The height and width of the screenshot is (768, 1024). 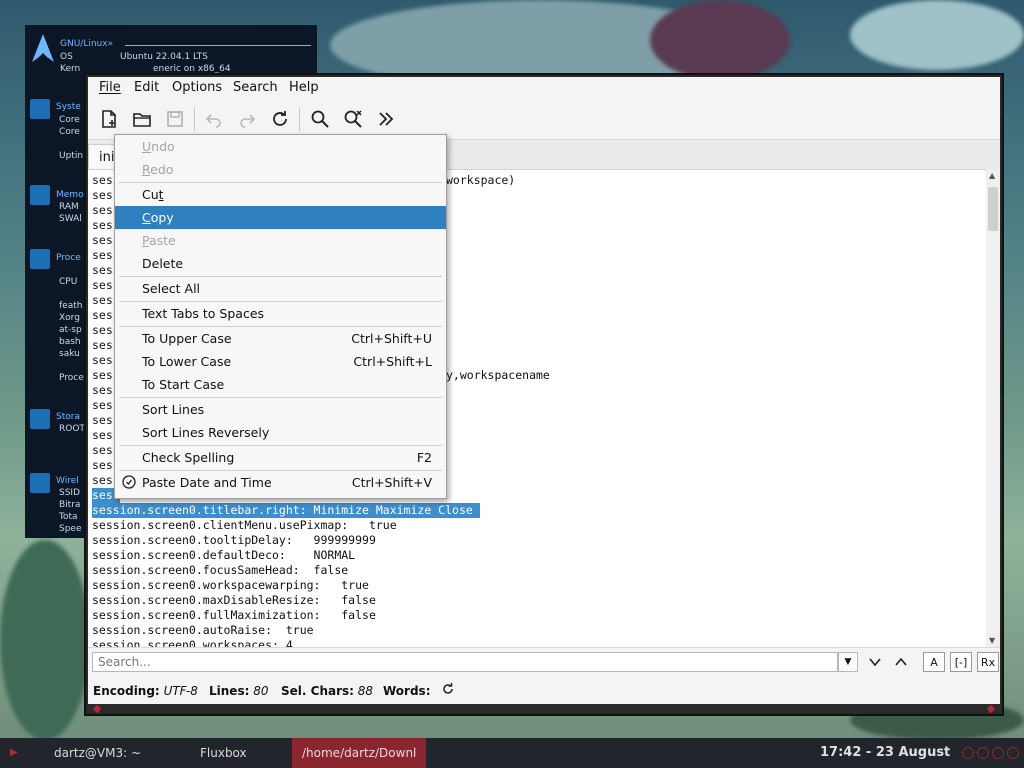 I want to click on menu-item-redo: Redo, so click(x=280, y=169).